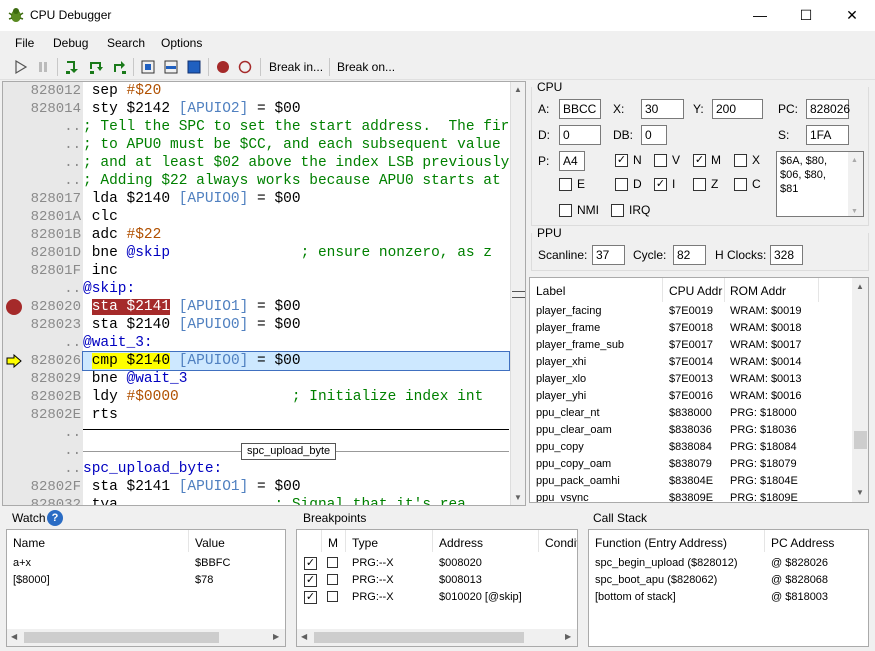 Image resolution: width=875 pixels, height=651 pixels. Describe the element at coordinates (764, 496) in the screenshot. I see `rom-addr-cell: PRG: $1809E` at that location.